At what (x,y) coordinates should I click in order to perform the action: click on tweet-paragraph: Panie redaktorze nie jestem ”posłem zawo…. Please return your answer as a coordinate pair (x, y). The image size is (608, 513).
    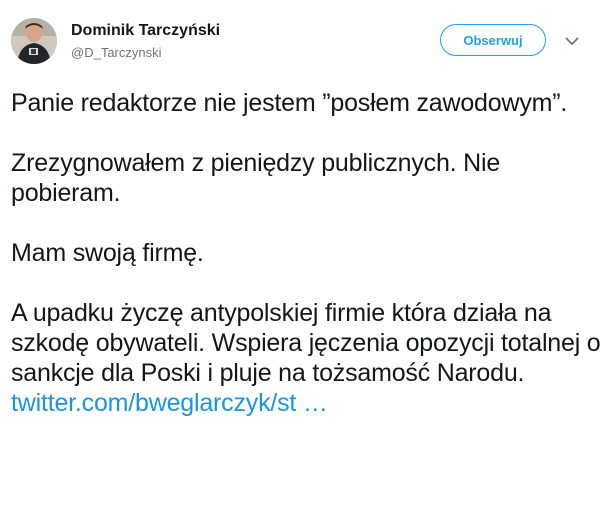
    Looking at the image, I should click on (289, 103).